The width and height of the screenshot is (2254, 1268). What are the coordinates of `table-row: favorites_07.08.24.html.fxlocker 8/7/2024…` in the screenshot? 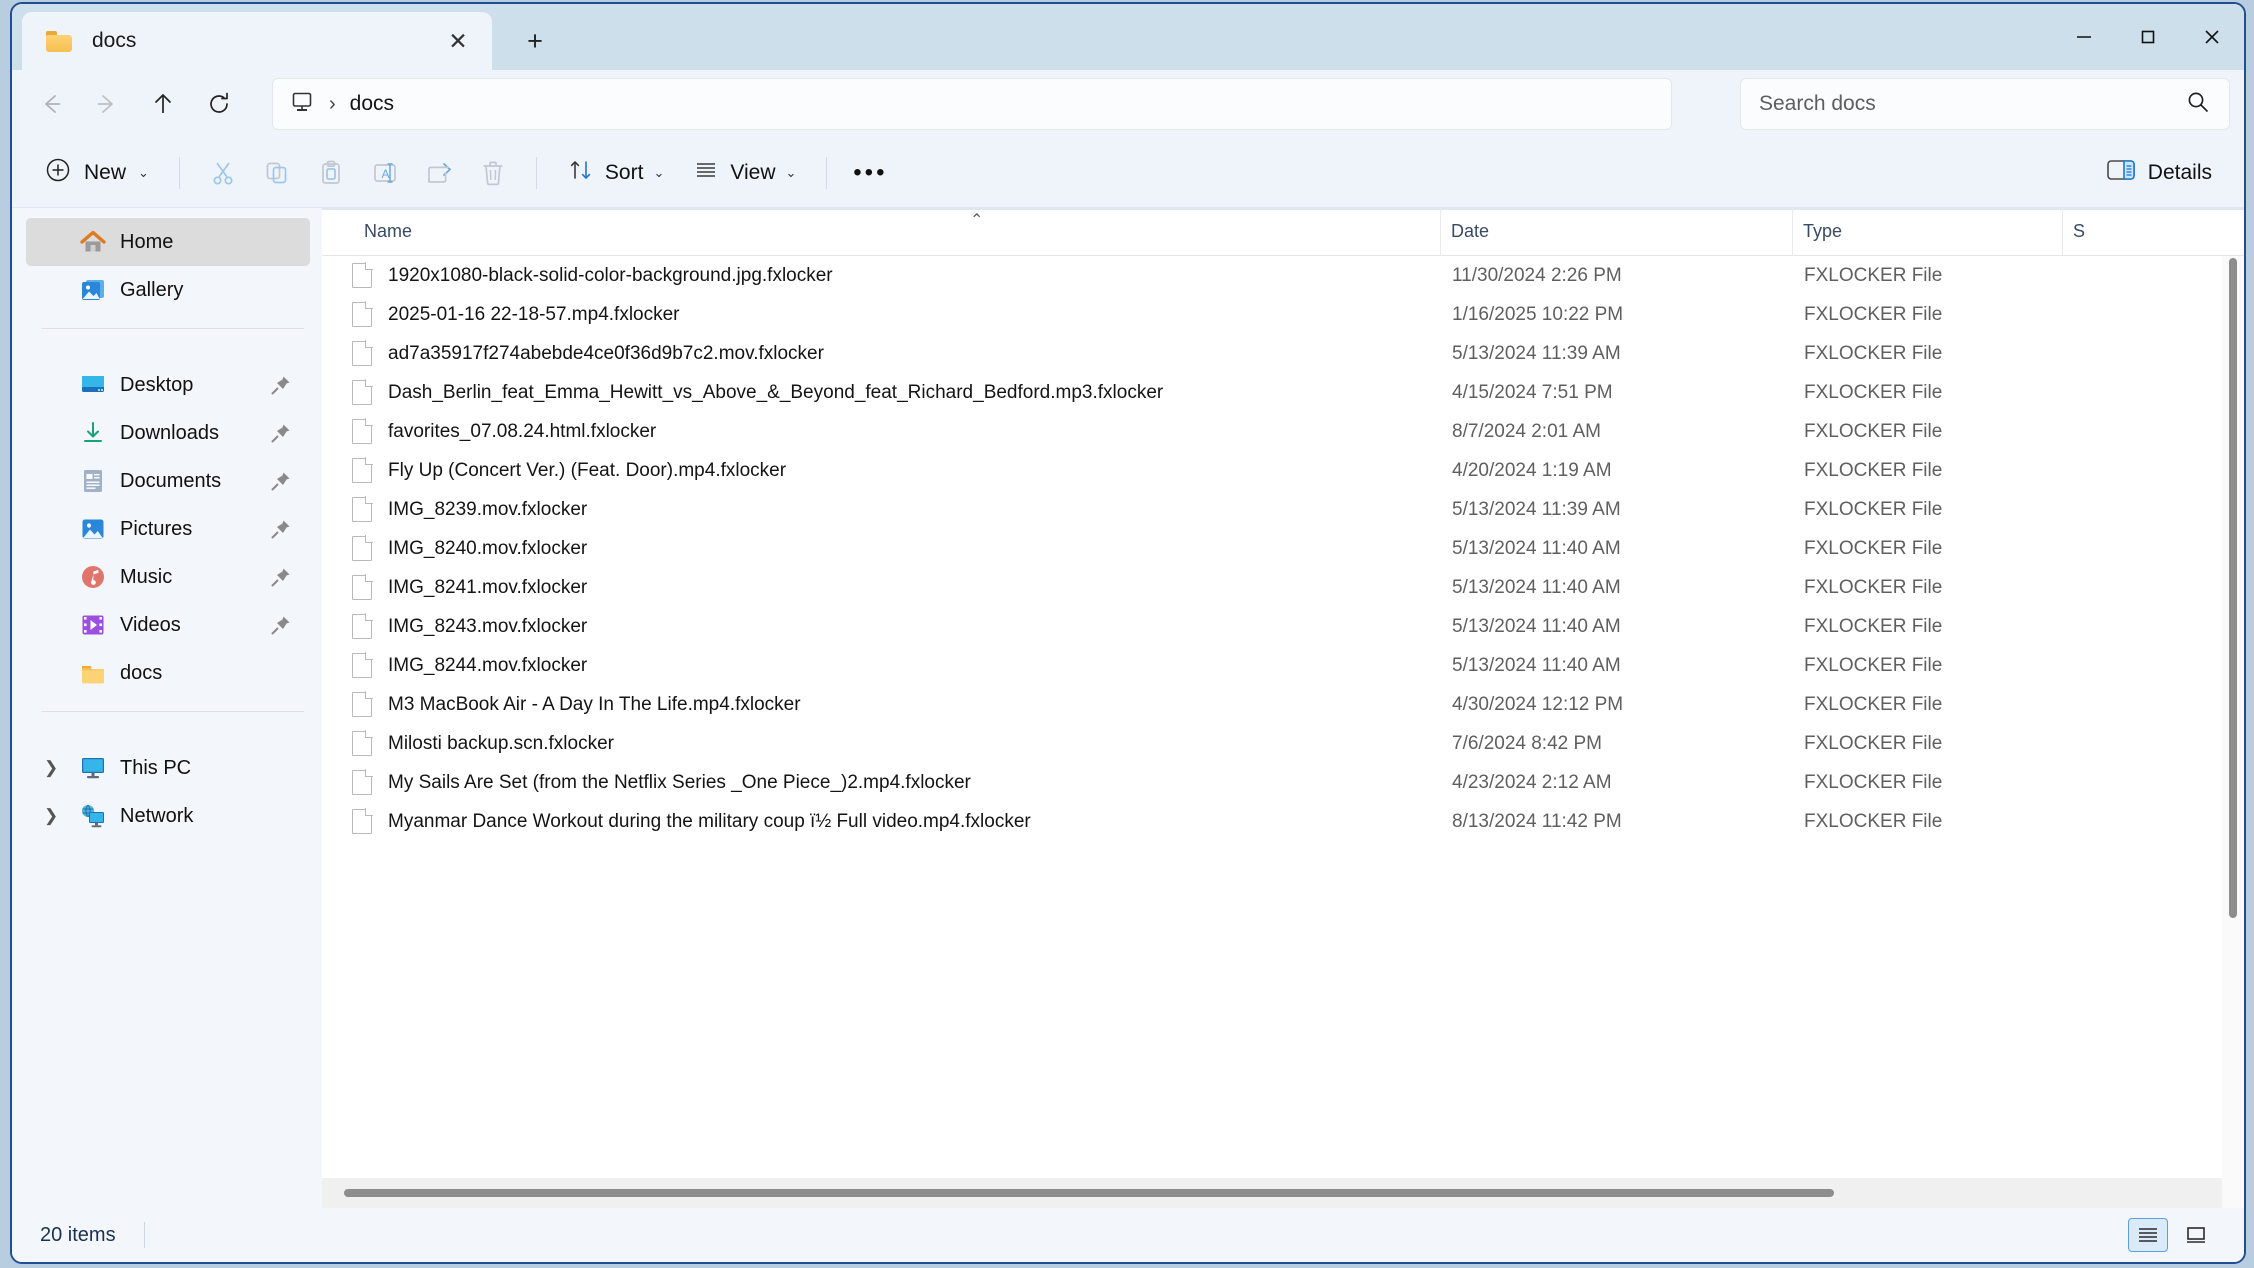 It's located at (1283, 431).